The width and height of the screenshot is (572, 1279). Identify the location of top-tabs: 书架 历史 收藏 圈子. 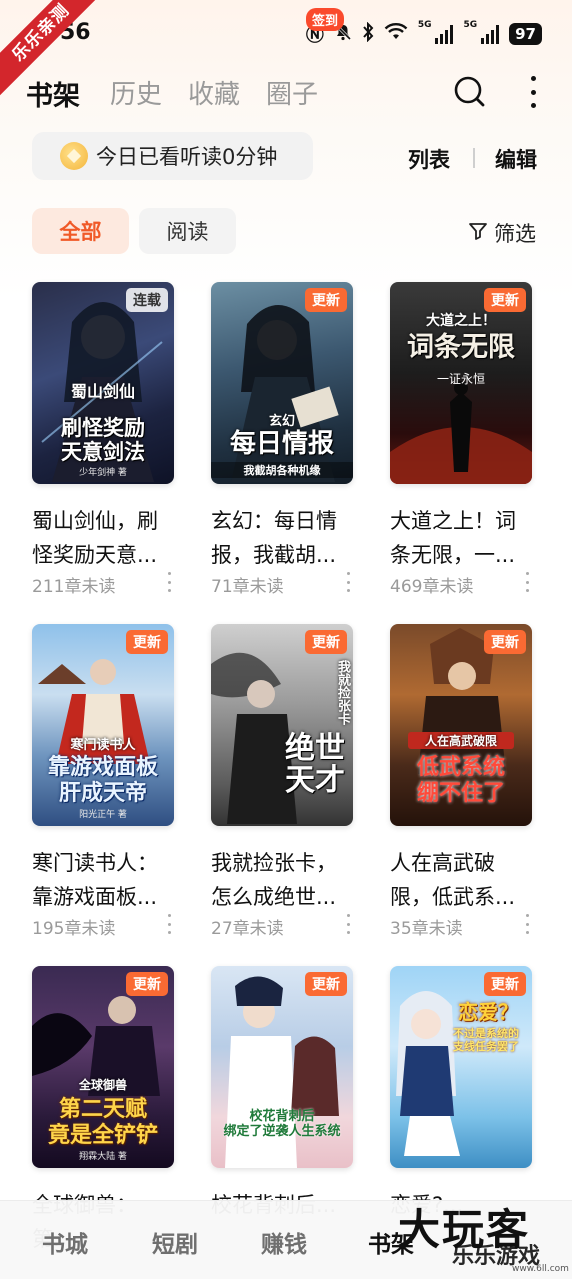
(286, 94).